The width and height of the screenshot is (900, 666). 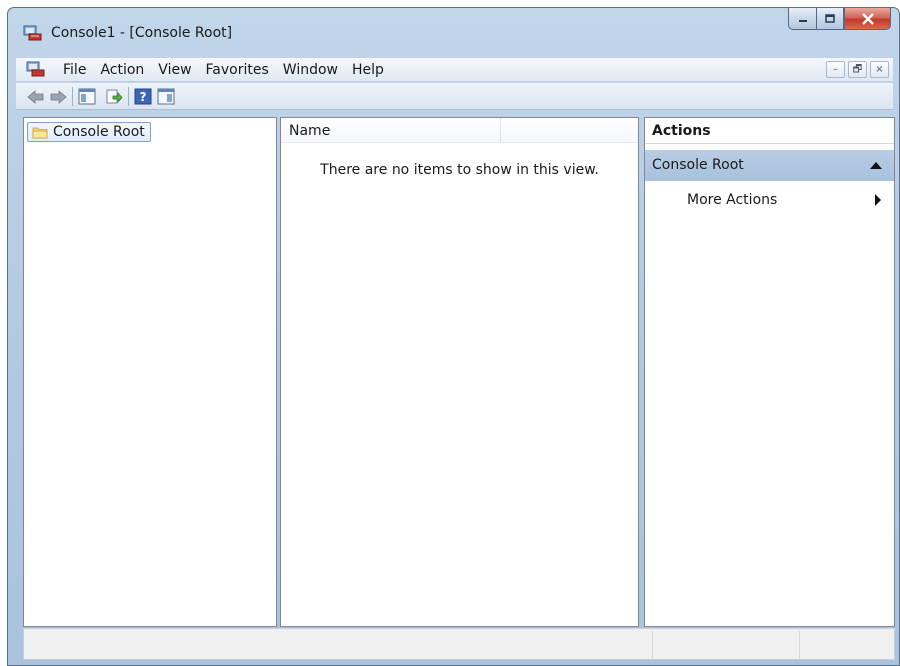 I want to click on mdi-buttons: – 🗗 ×, so click(x=857, y=69).